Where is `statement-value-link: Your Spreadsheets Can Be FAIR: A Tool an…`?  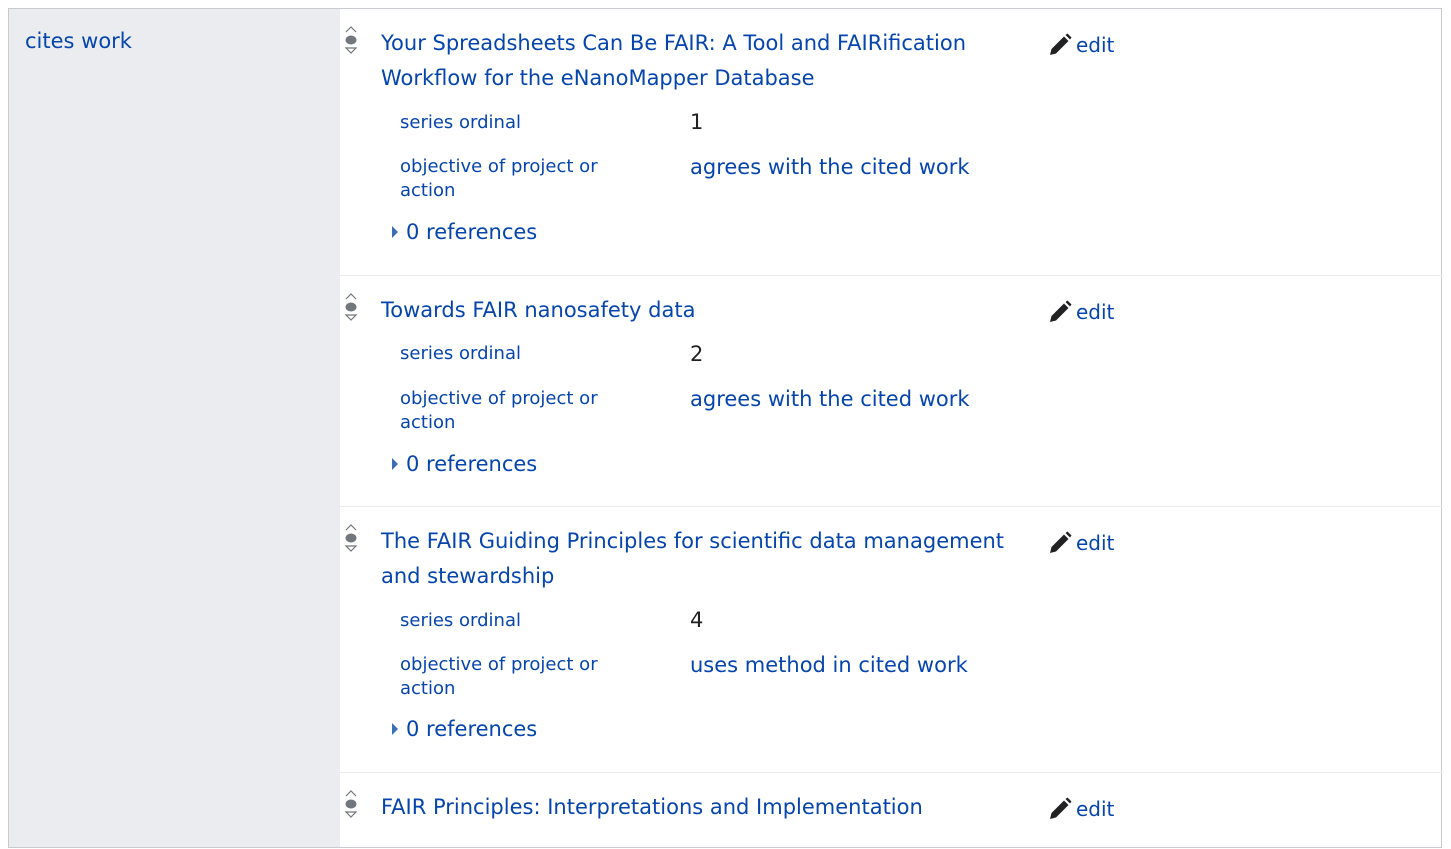 statement-value-link: Your Spreadsheets Can Be FAIR: A Tool an… is located at coordinates (701, 61).